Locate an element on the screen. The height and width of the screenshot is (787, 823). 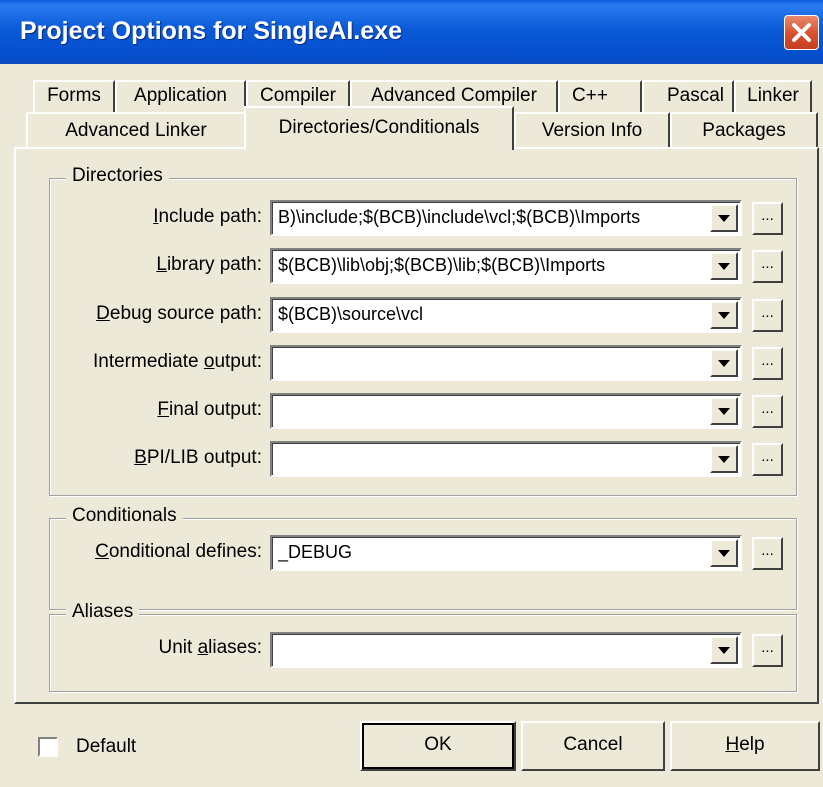
tab-label: Application is located at coordinates (180, 95).